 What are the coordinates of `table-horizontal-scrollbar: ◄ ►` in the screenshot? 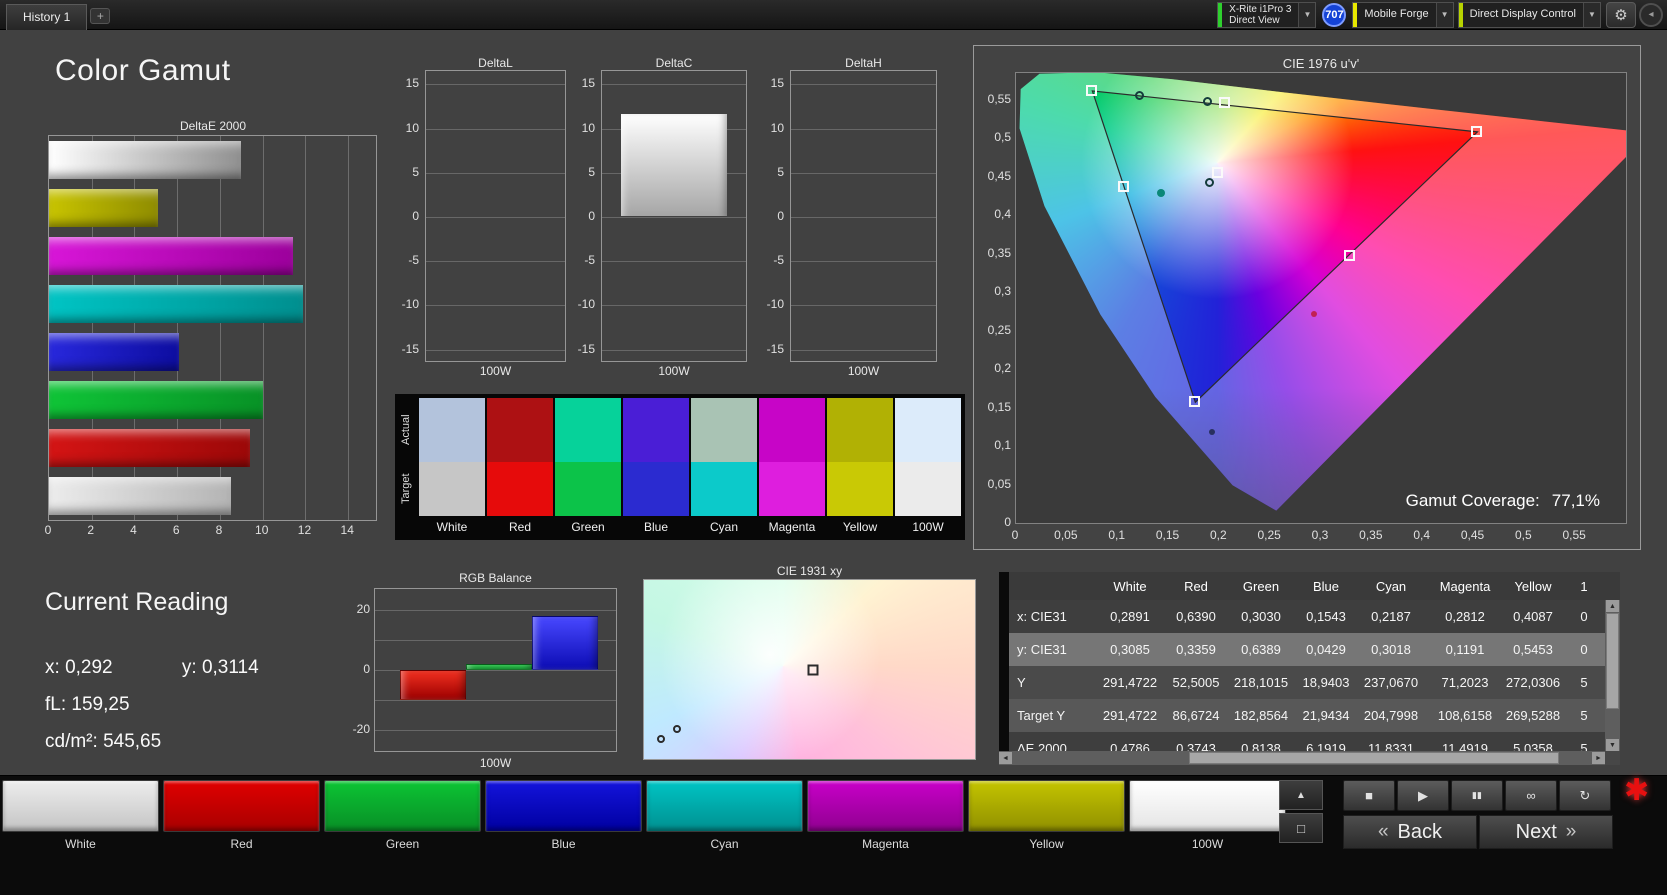 It's located at (1302, 758).